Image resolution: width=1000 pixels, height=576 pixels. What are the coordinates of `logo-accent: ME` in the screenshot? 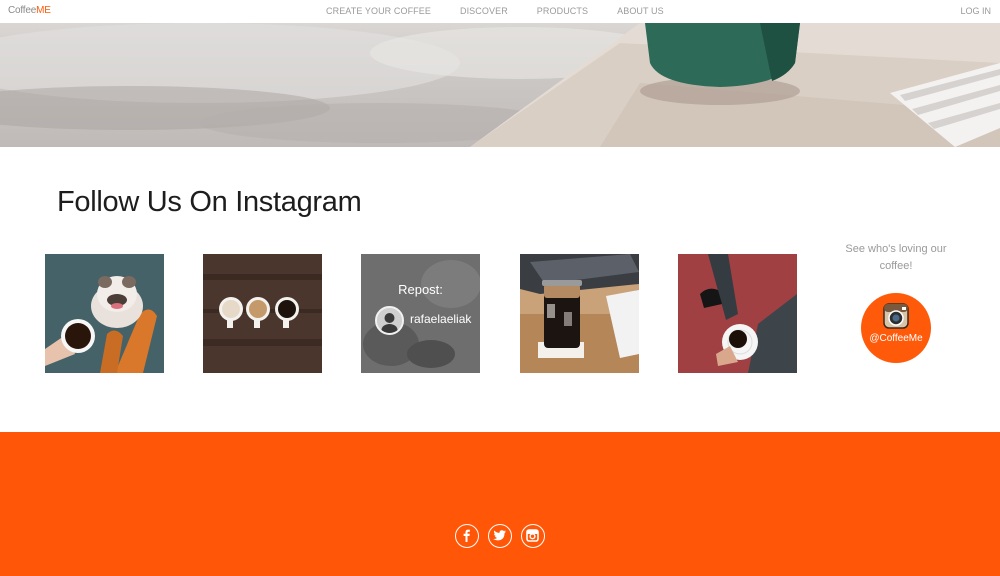 It's located at (43, 10).